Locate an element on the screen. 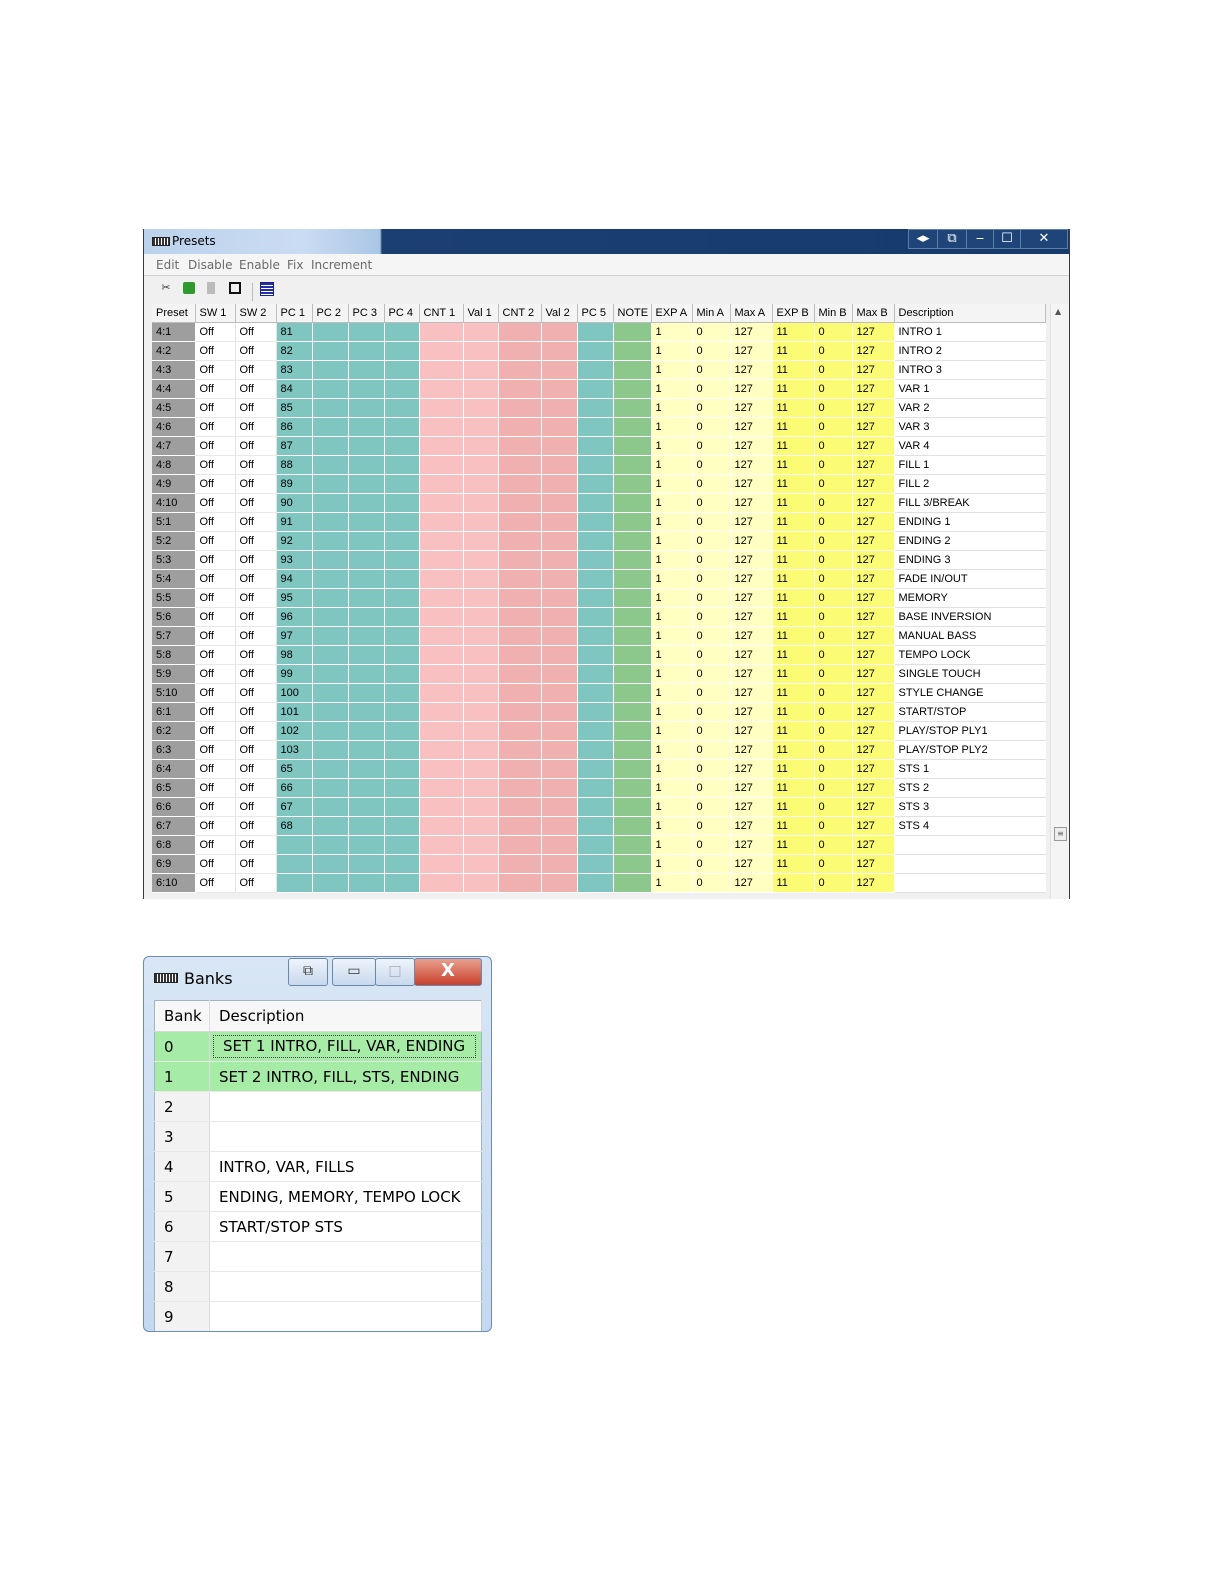  cell-pc-1: 92 is located at coordinates (294, 541).